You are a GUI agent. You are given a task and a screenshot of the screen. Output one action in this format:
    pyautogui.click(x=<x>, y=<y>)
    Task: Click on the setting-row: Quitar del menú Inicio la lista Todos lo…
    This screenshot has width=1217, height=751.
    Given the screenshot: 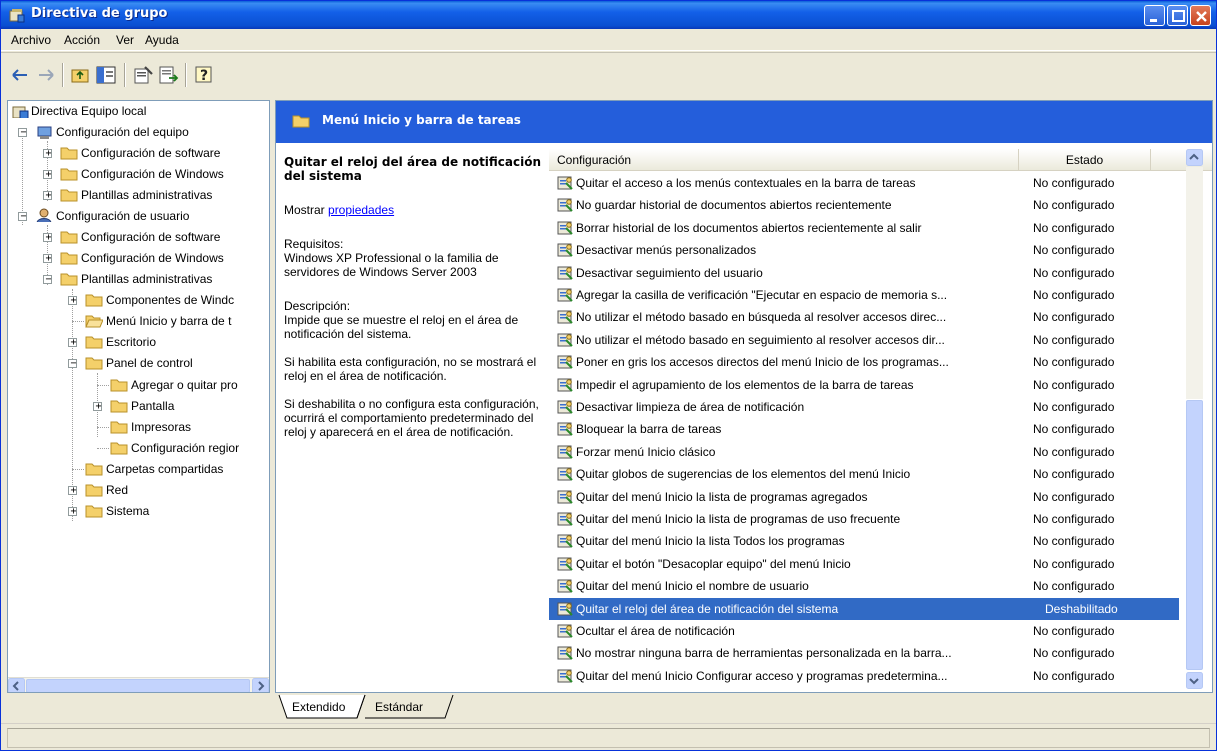 What is the action you would take?
    pyautogui.click(x=864, y=541)
    